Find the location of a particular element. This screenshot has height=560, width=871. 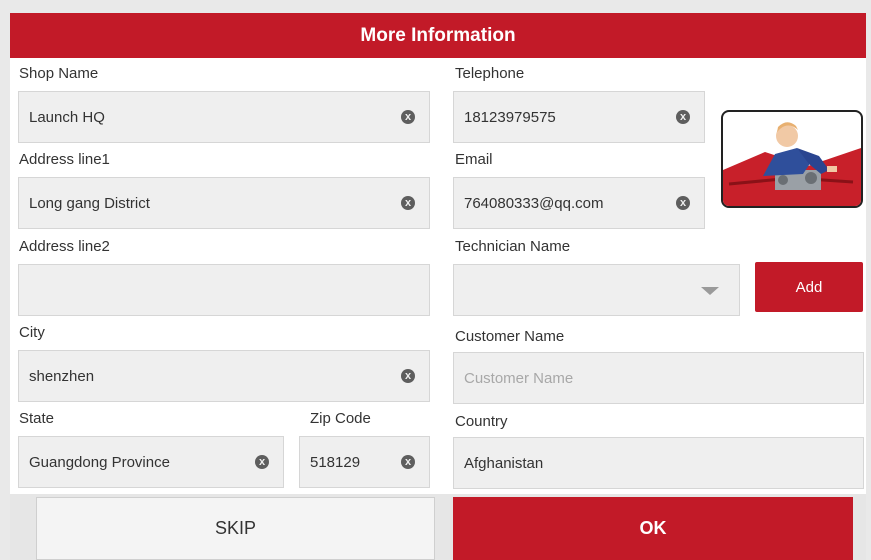

mechanic-illustration is located at coordinates (792, 164).